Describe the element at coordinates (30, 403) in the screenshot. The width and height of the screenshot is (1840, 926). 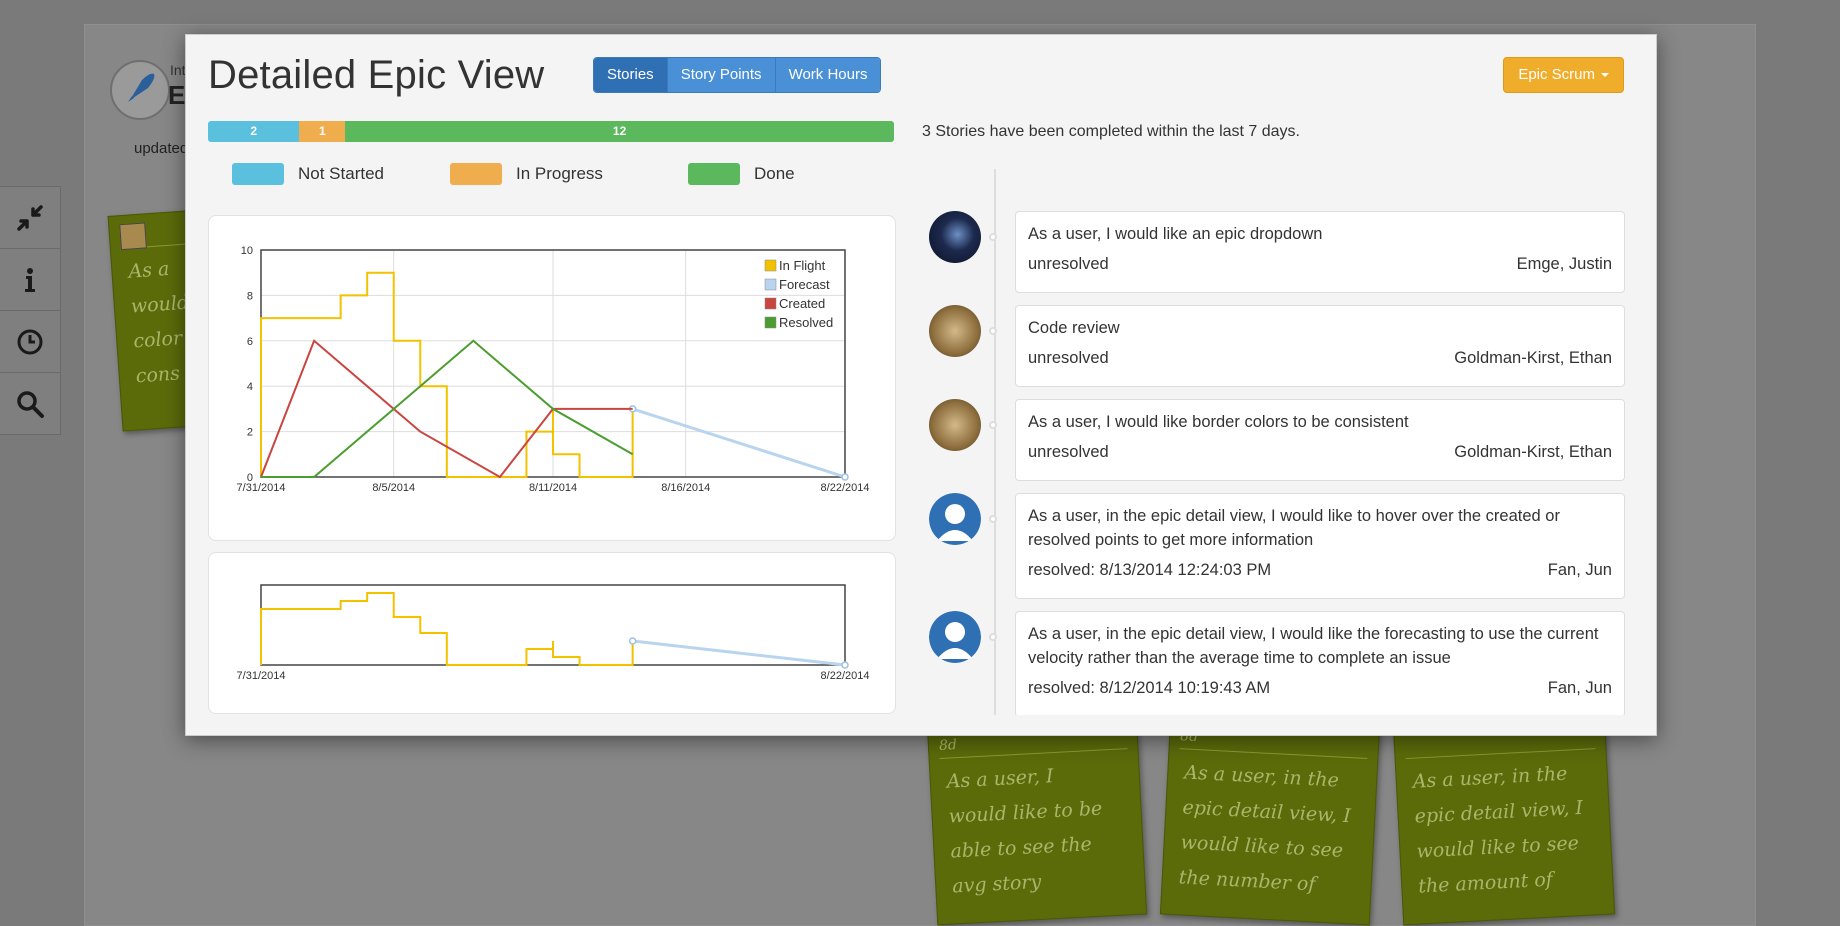
I see `search-icon` at that location.